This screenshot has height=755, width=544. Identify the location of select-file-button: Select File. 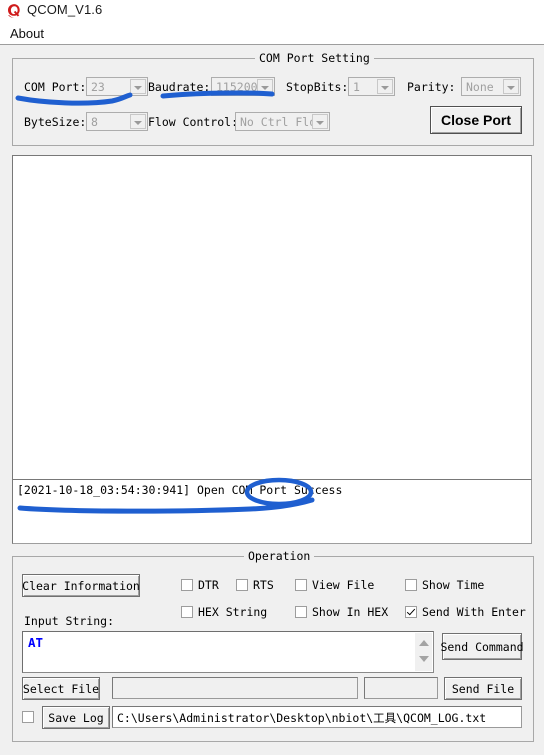
(61, 688).